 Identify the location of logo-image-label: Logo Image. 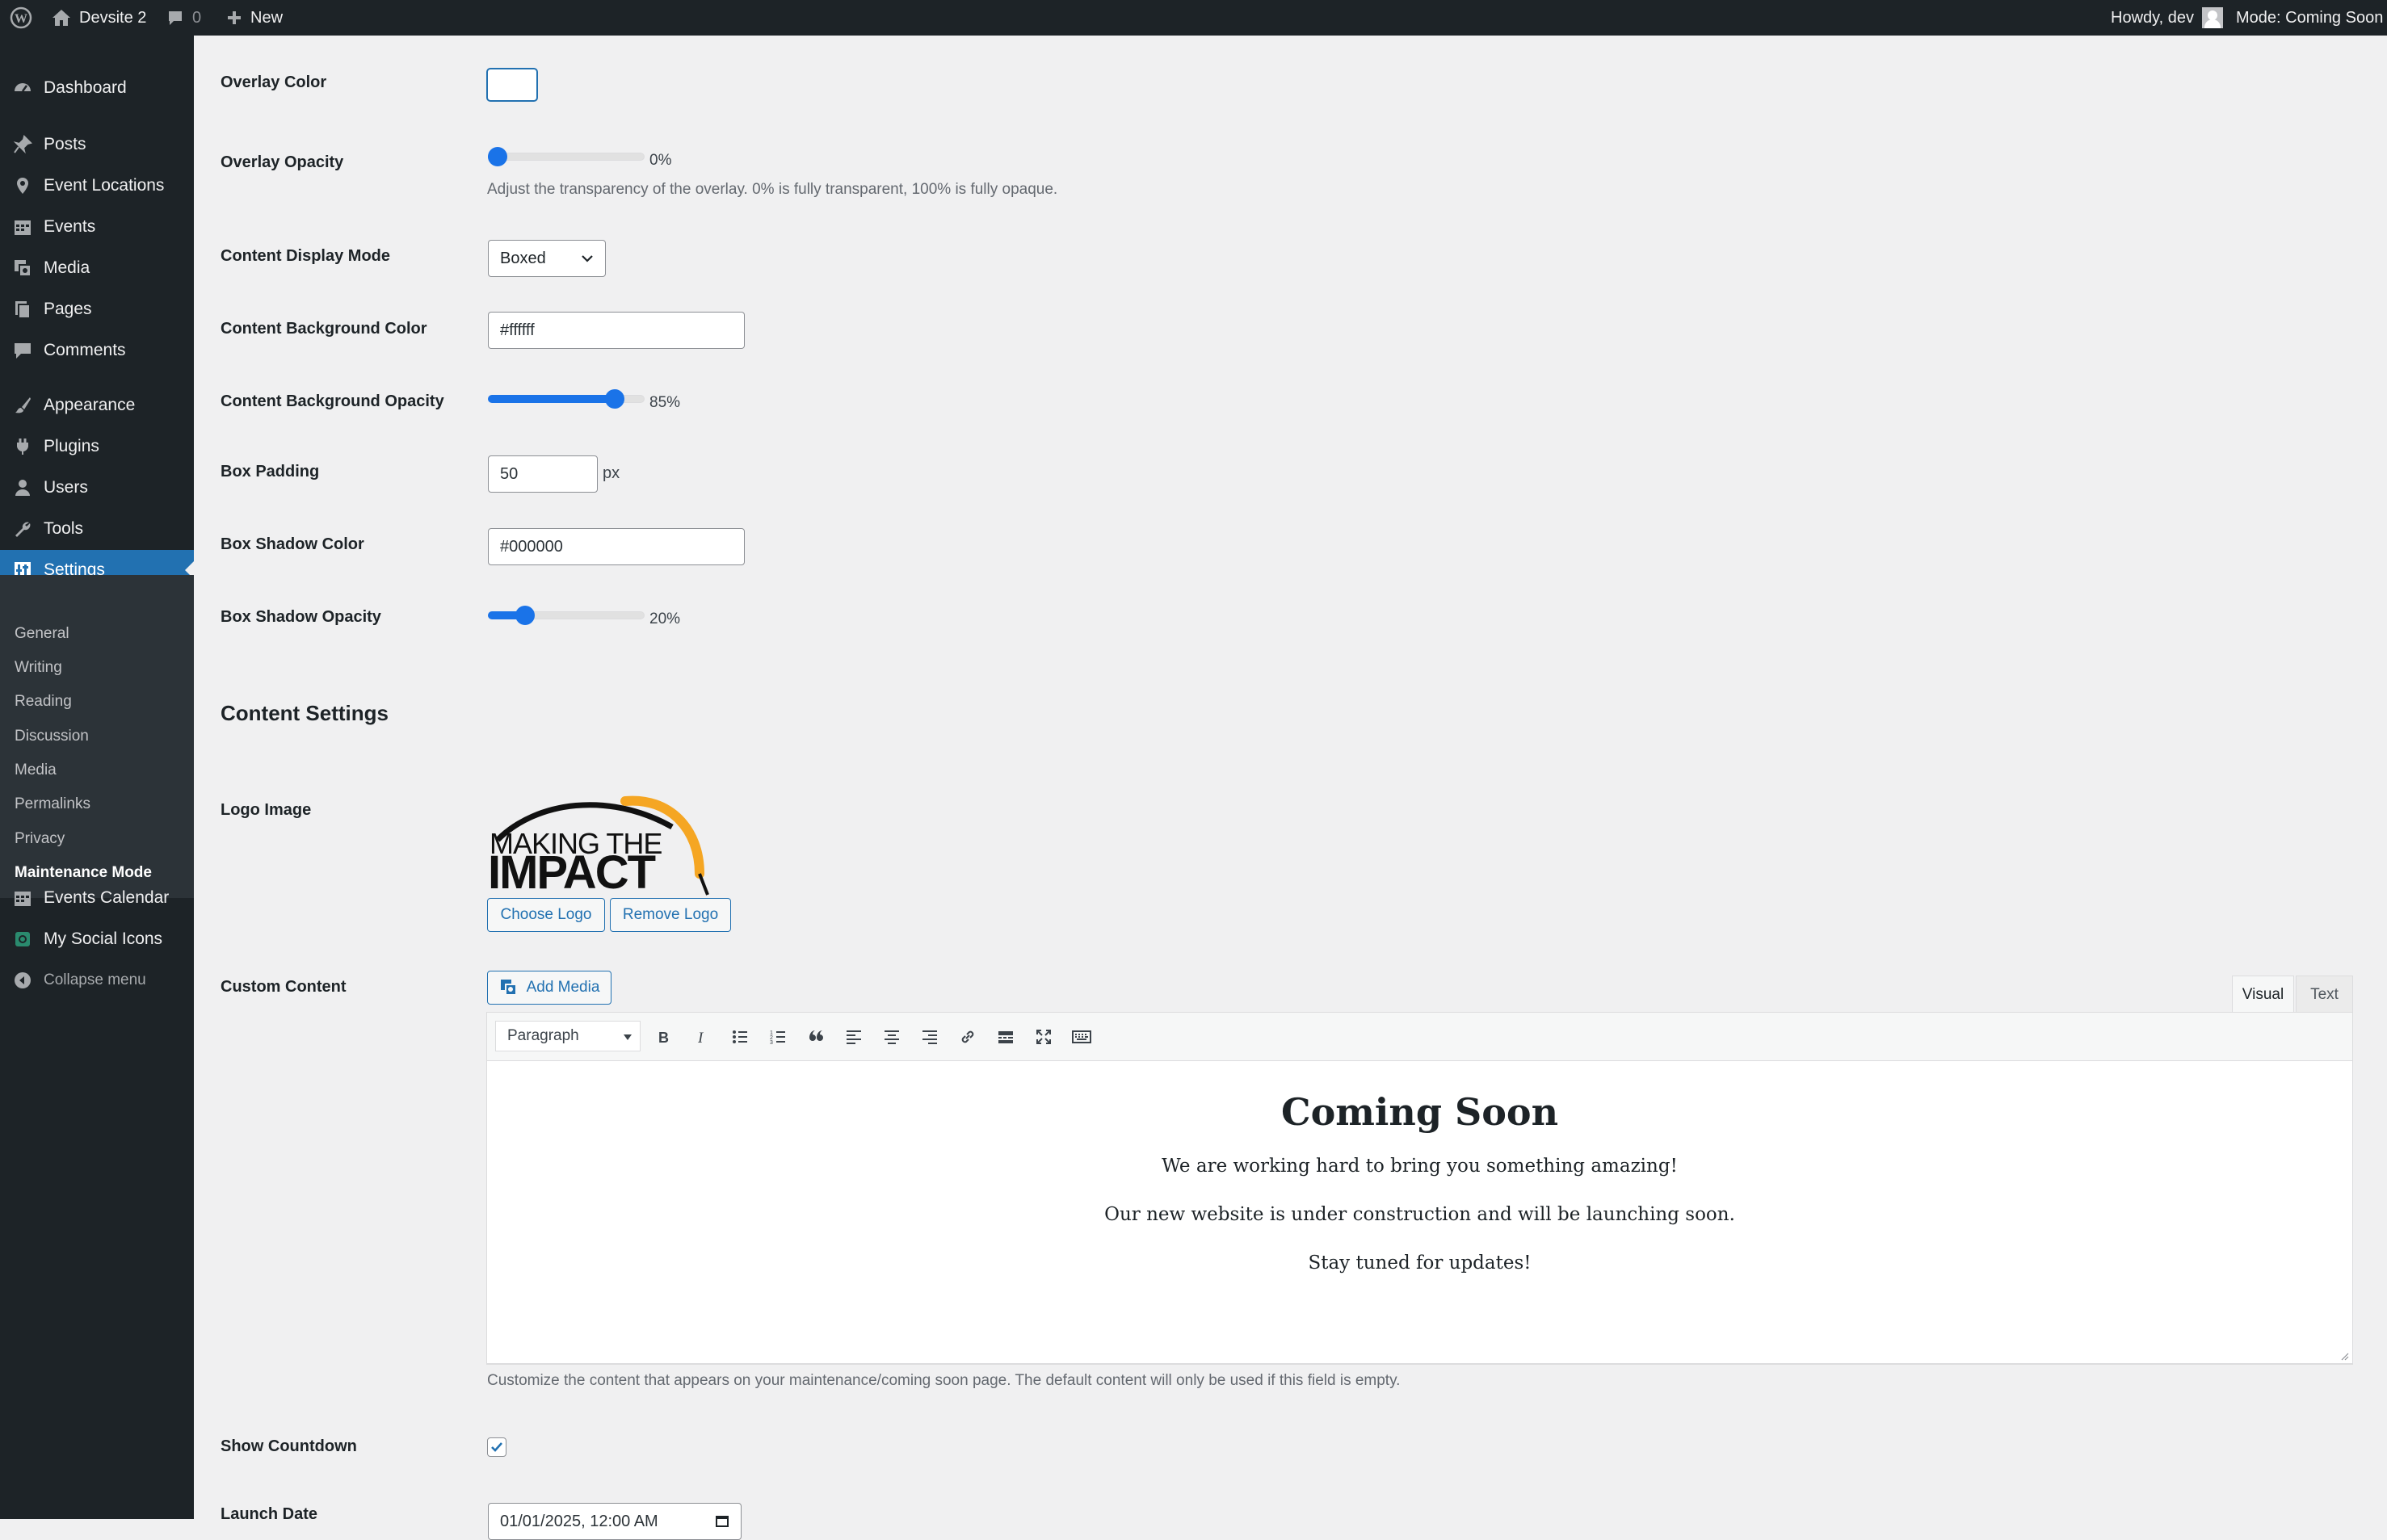
(266, 810).